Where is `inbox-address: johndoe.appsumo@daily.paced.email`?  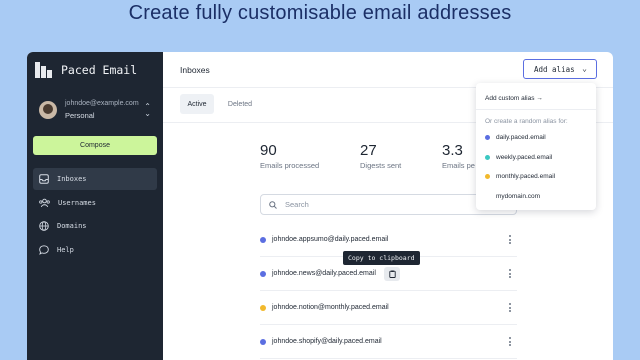
inbox-address: johndoe.appsumo@daily.paced.email is located at coordinates (330, 239).